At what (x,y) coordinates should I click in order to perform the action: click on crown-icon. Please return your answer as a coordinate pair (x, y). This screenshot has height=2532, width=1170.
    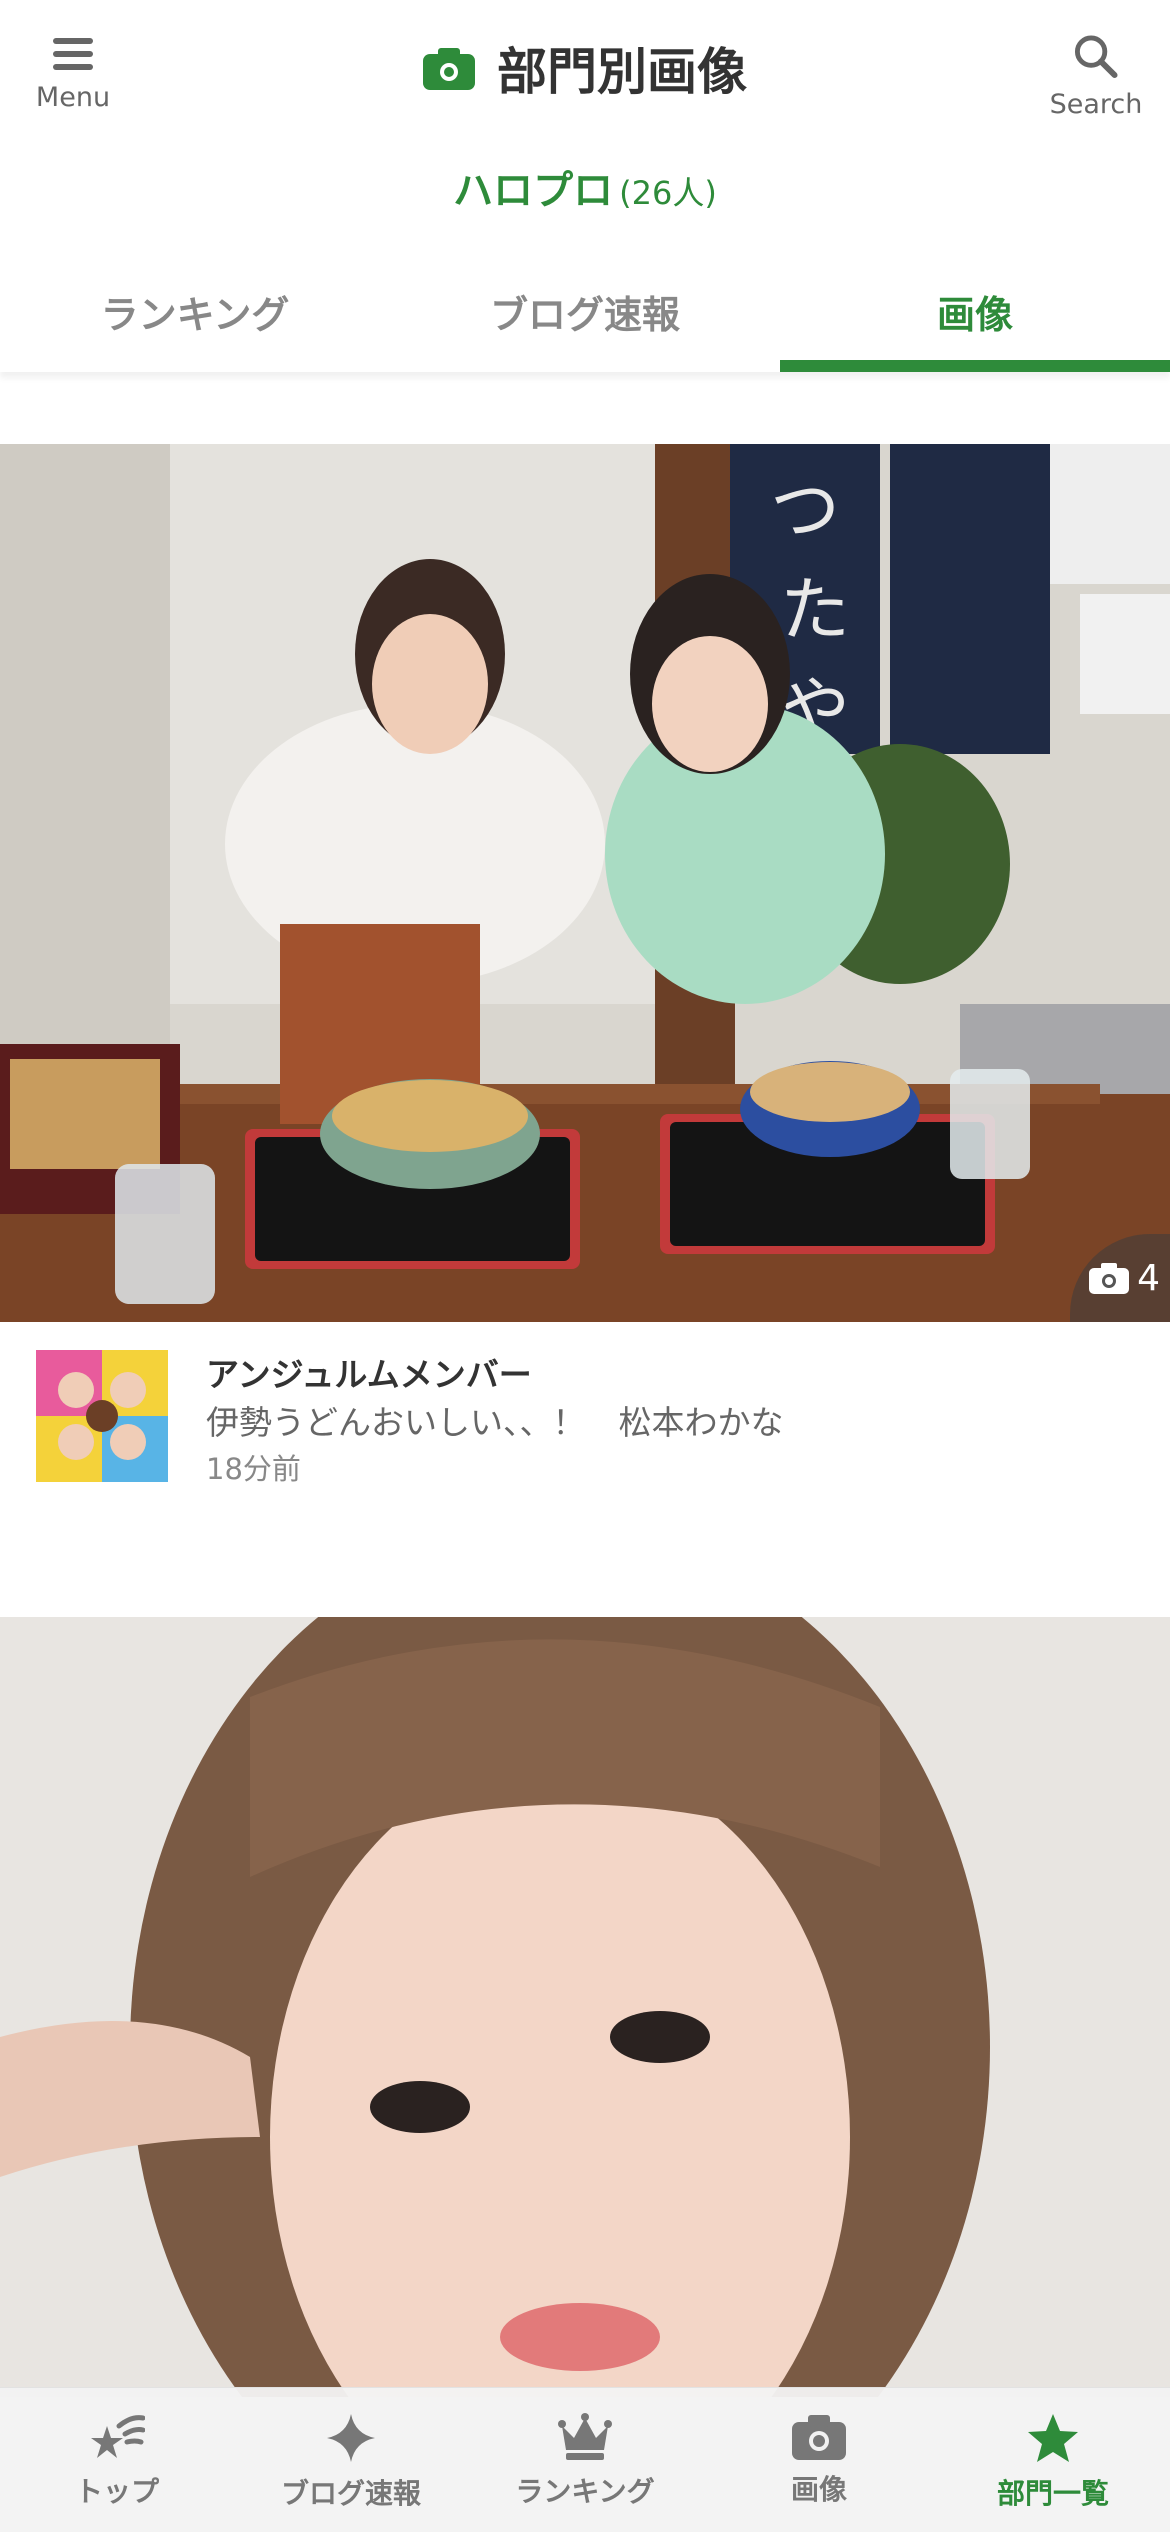
    Looking at the image, I should click on (585, 2436).